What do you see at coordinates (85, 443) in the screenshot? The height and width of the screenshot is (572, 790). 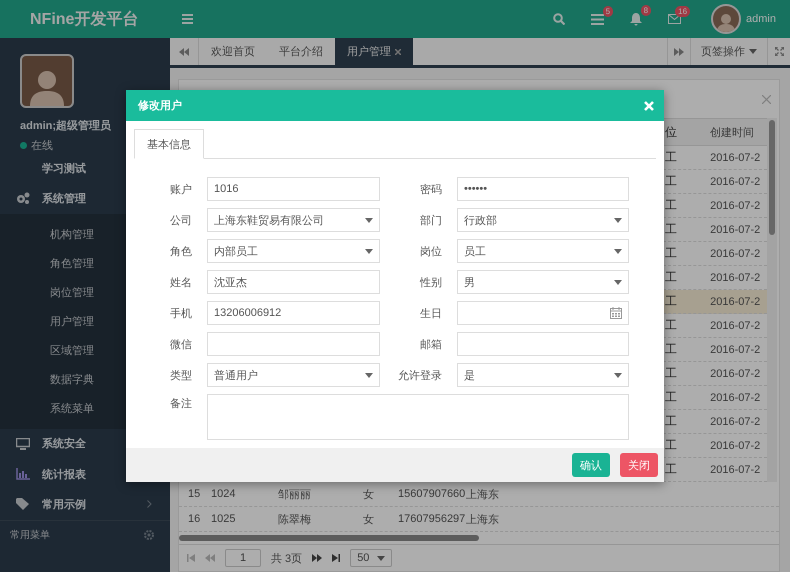 I see `sidebar-item: 系统安全` at bounding box center [85, 443].